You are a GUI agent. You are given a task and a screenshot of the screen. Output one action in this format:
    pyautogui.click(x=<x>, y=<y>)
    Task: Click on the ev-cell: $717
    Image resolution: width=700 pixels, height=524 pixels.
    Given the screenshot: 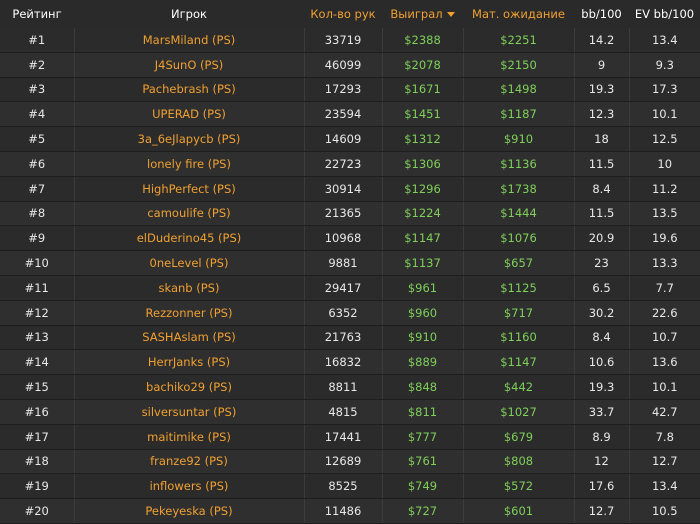 What is the action you would take?
    pyautogui.click(x=519, y=313)
    